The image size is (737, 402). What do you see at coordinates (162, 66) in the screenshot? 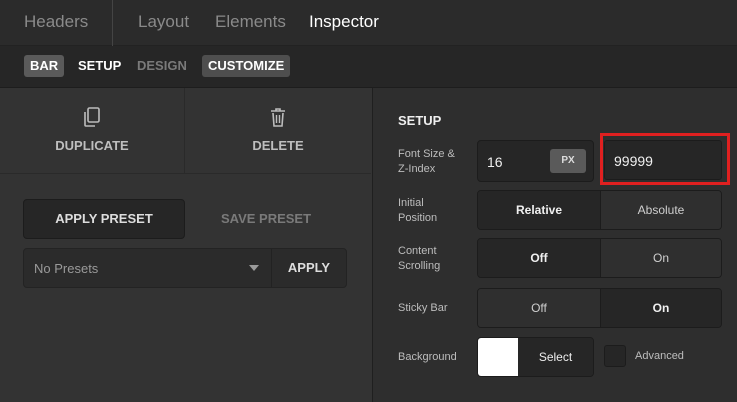
I see `subtab-design: DESIGN` at bounding box center [162, 66].